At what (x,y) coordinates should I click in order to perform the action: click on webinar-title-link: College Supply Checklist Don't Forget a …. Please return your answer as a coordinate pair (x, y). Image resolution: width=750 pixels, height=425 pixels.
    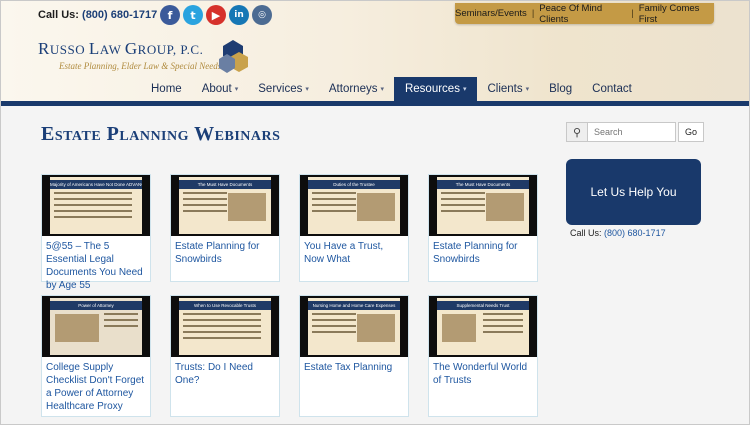
    Looking at the image, I should click on (96, 387).